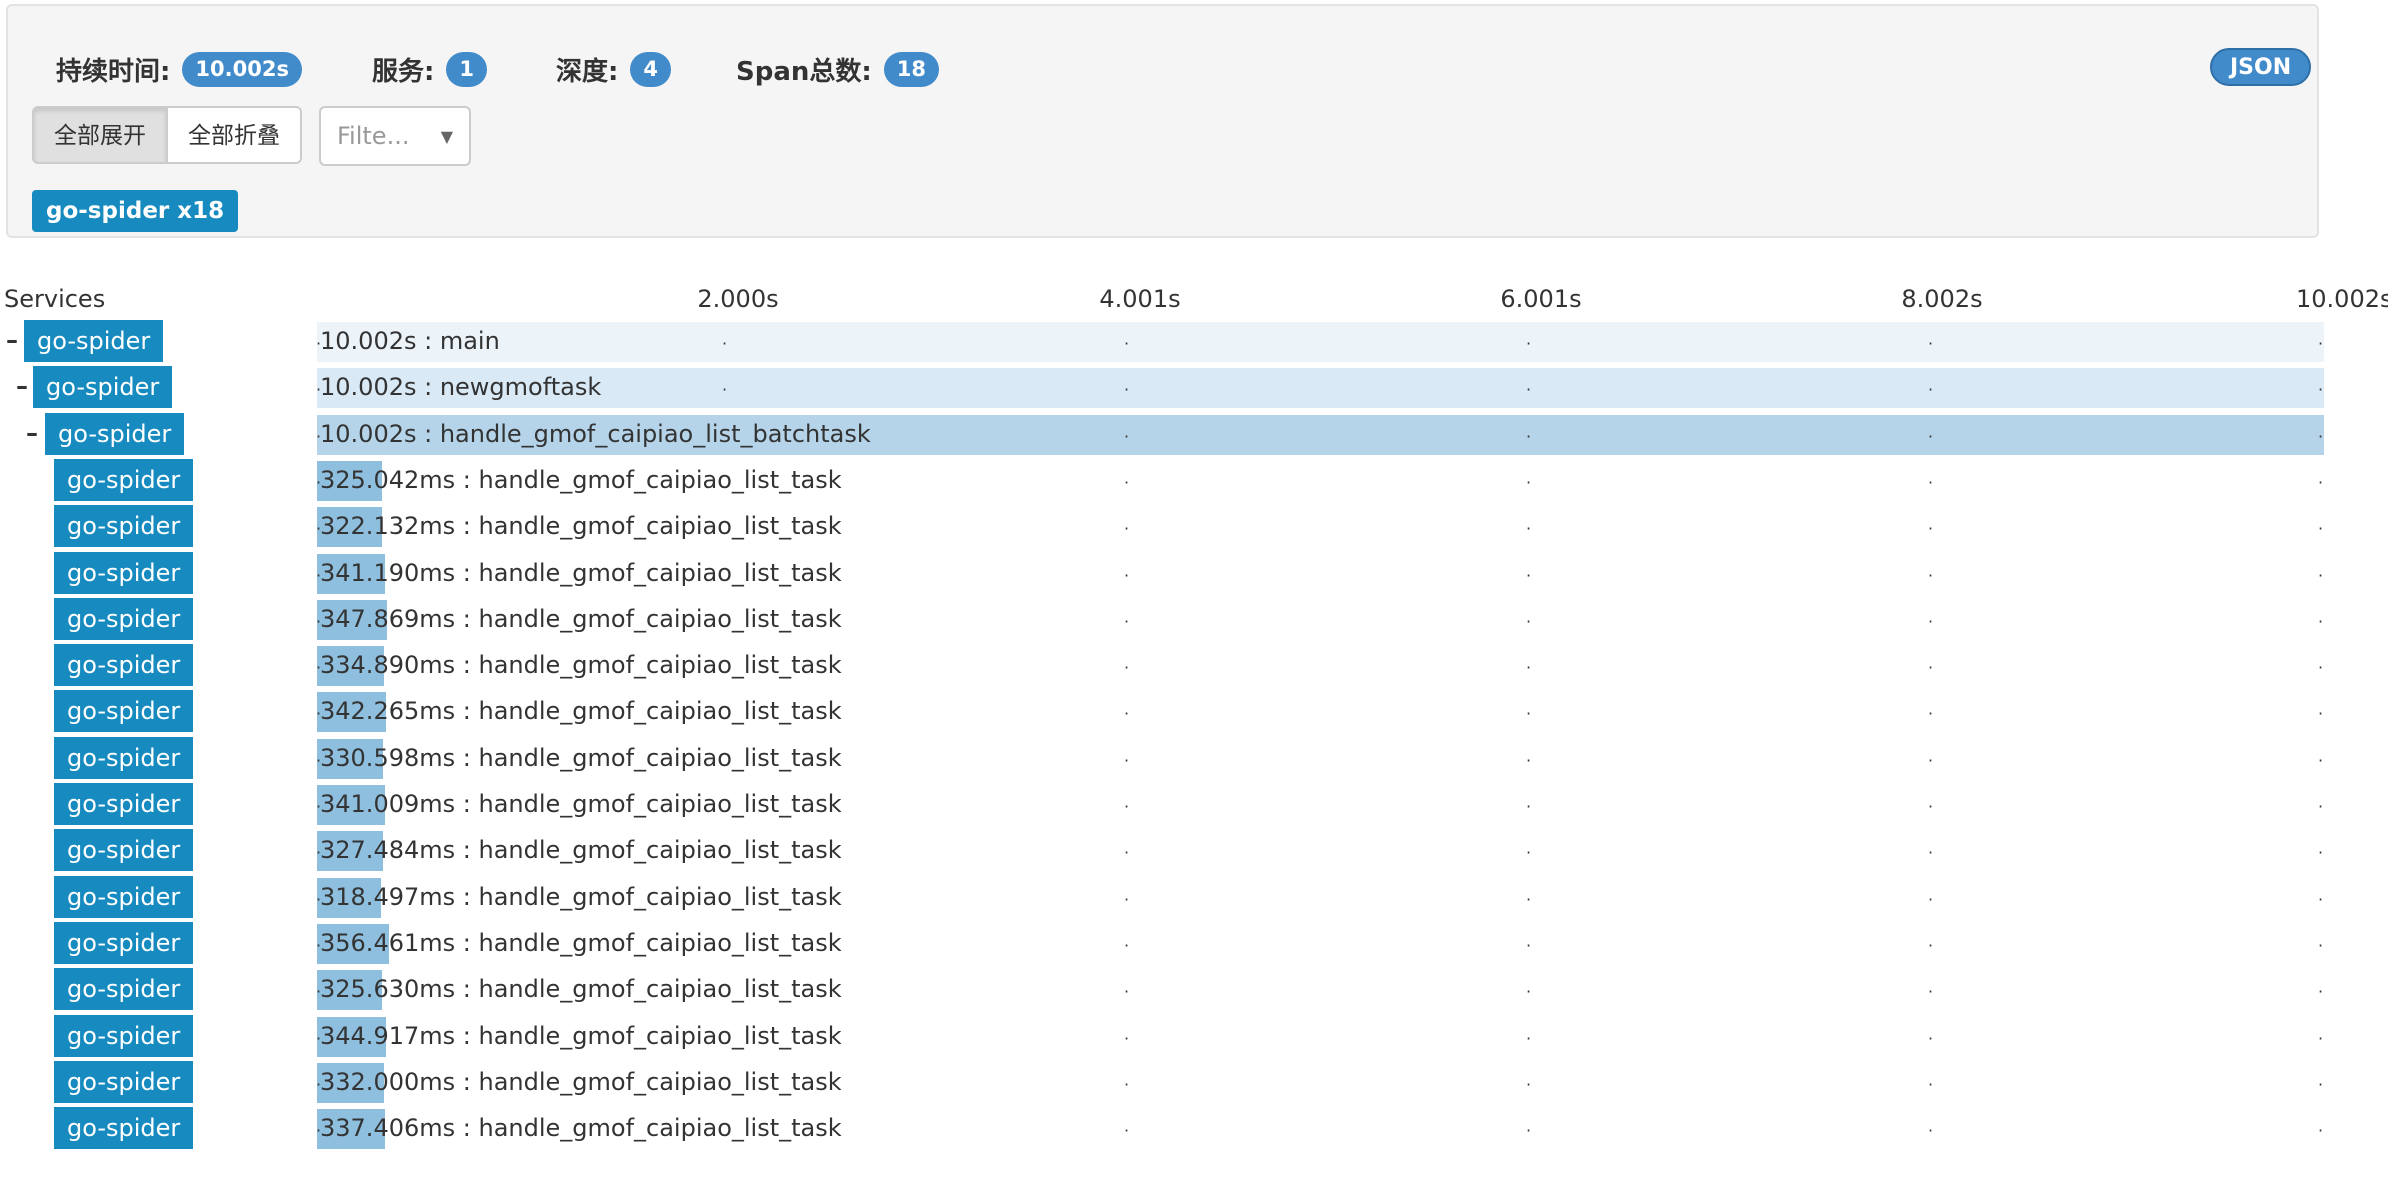 The height and width of the screenshot is (1196, 2388). Describe the element at coordinates (614, 69) in the screenshot. I see `depth-stat: 深度: 4` at that location.